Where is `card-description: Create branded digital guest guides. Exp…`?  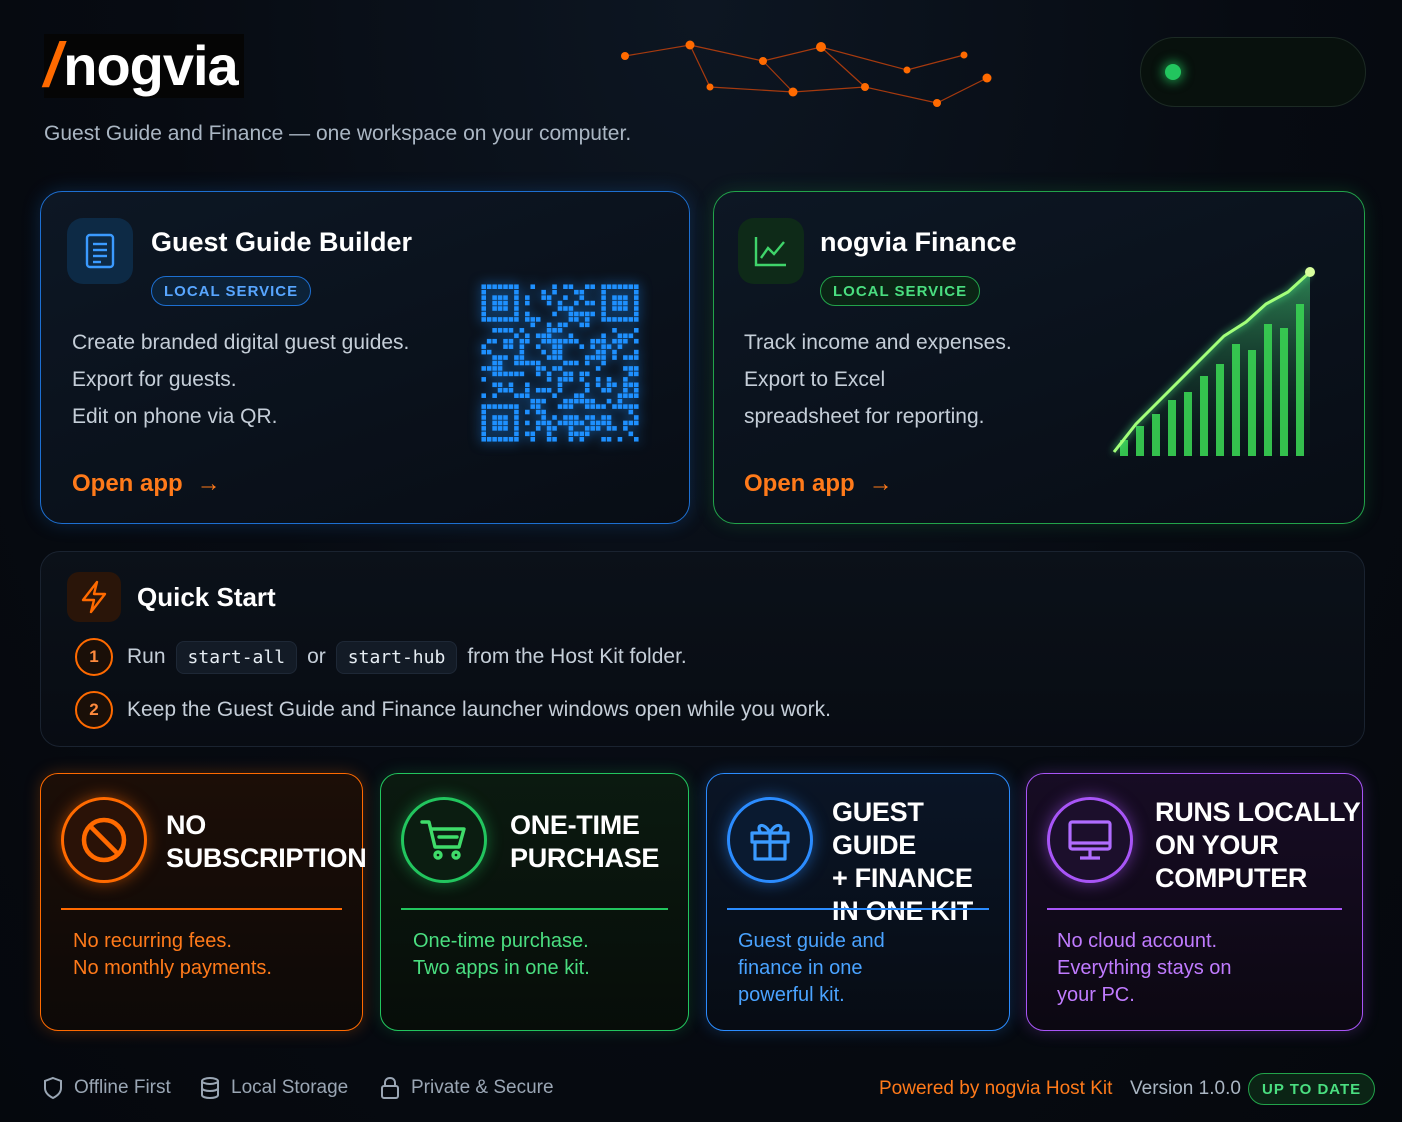
card-description: Create branded digital guest guides. Exp… is located at coordinates (240, 379).